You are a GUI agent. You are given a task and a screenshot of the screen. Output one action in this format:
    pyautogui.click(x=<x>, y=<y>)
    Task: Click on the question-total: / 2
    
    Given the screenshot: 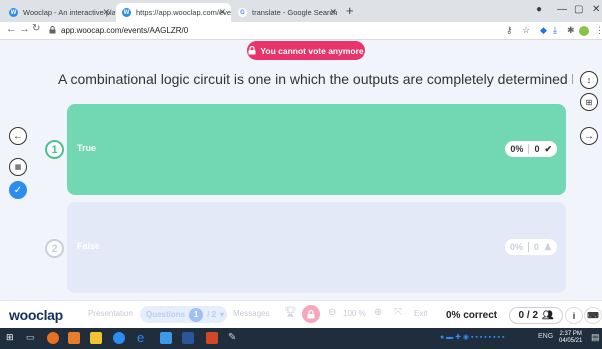 What is the action you would take?
    pyautogui.click(x=212, y=314)
    